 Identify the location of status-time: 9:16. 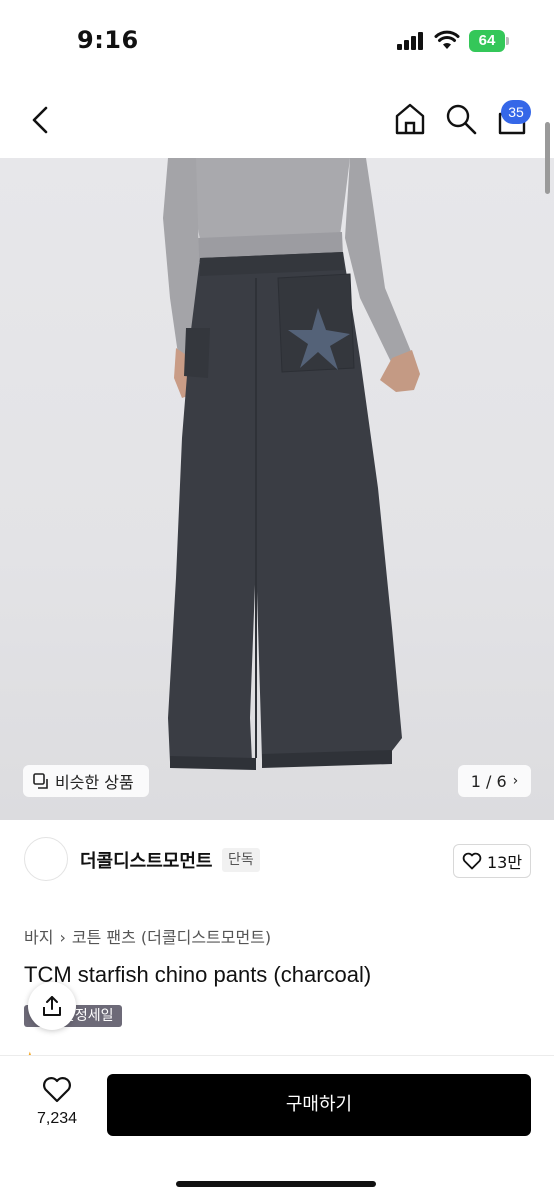
(108, 40).